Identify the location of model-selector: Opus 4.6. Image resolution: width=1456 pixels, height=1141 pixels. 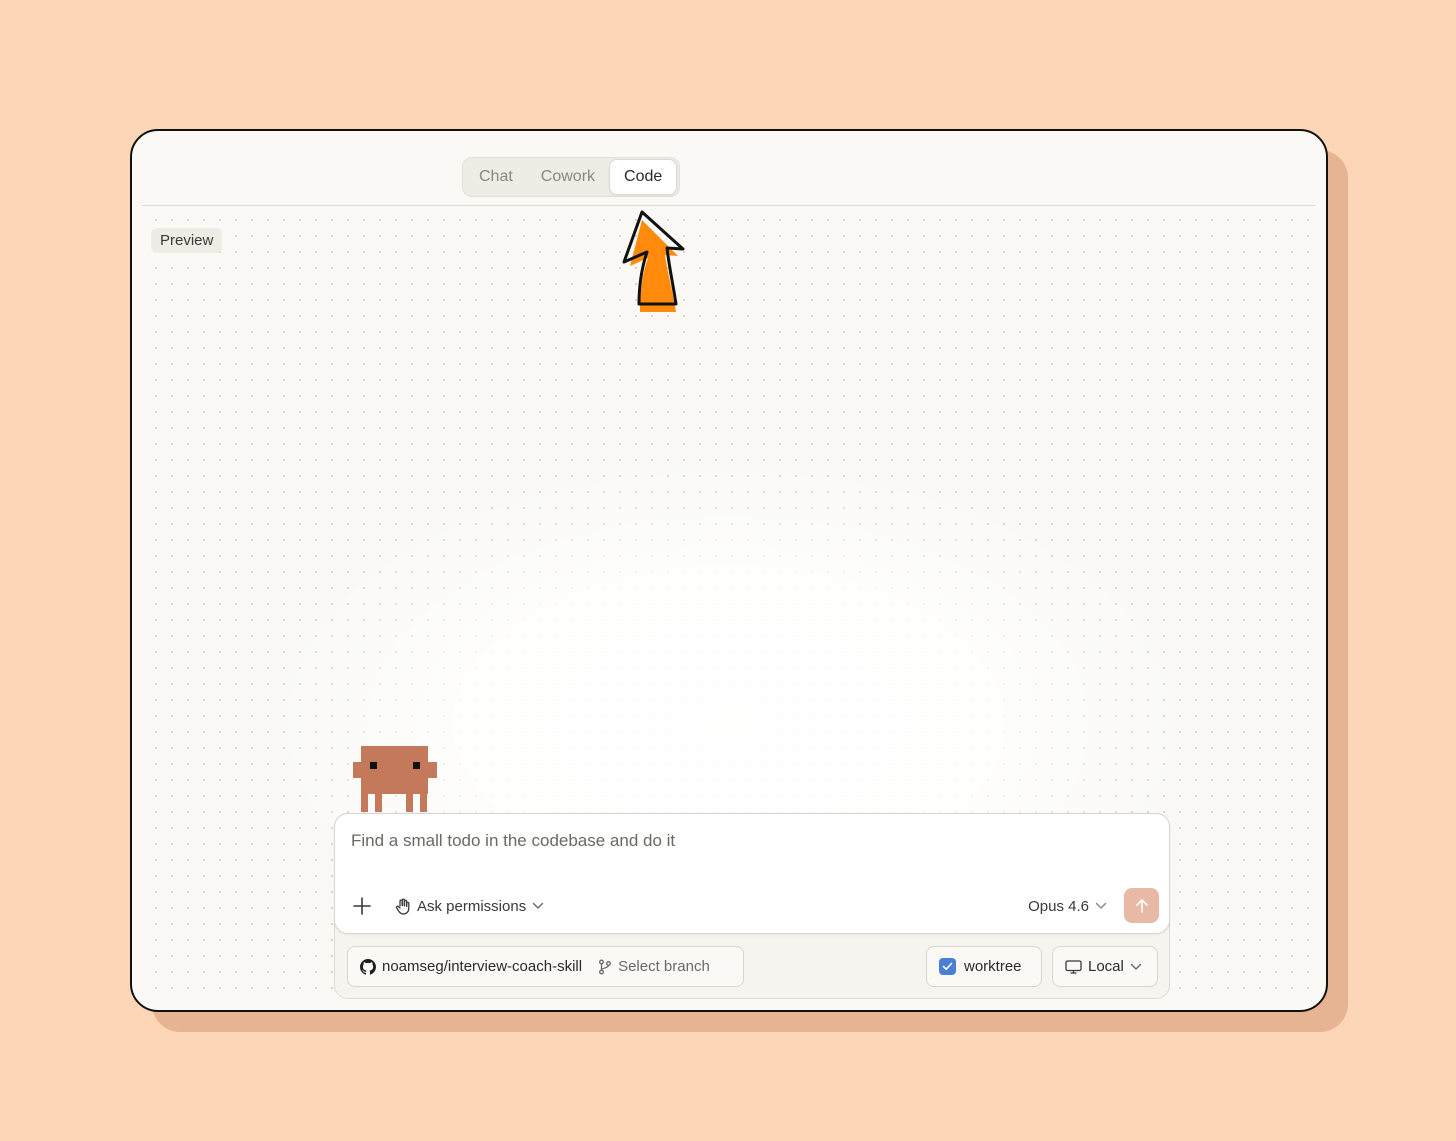
(1067, 906).